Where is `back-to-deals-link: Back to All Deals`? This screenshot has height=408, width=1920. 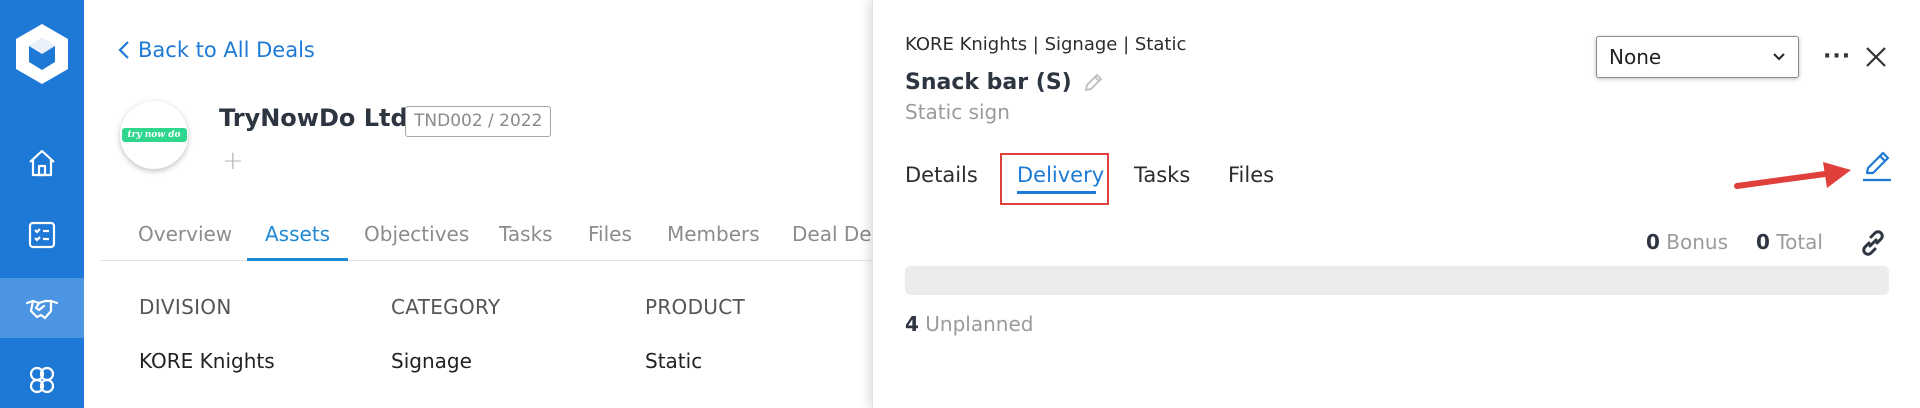 back-to-deals-link: Back to All Deals is located at coordinates (216, 50).